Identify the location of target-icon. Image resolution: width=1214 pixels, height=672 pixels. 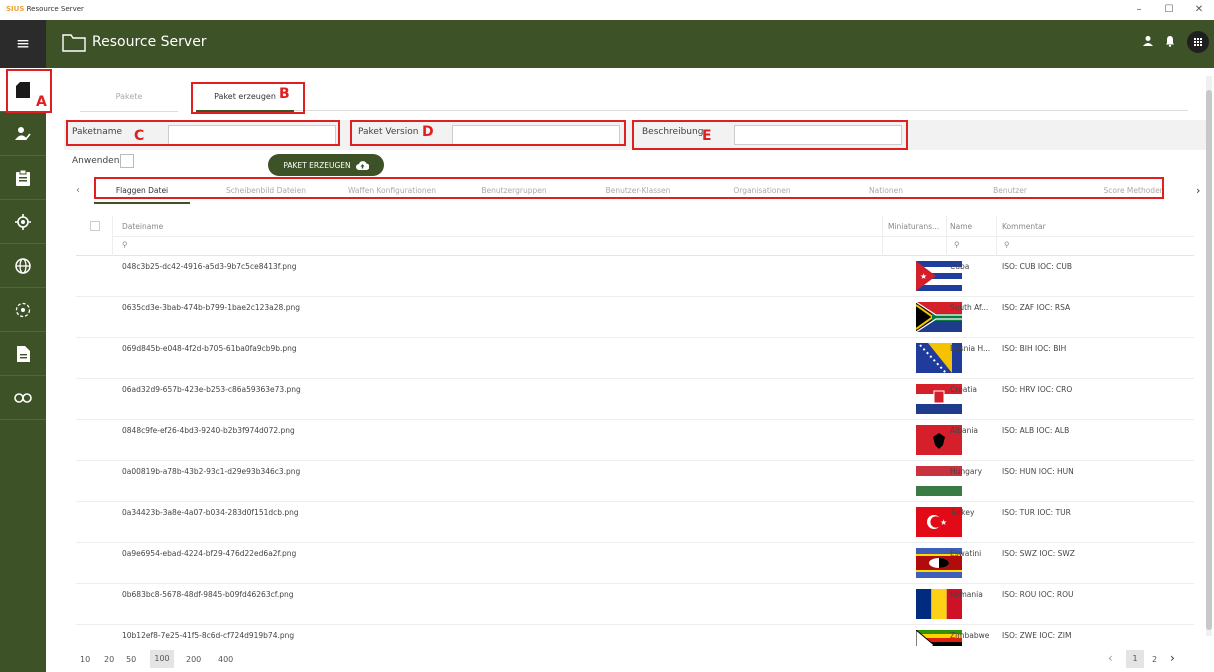
(23, 309).